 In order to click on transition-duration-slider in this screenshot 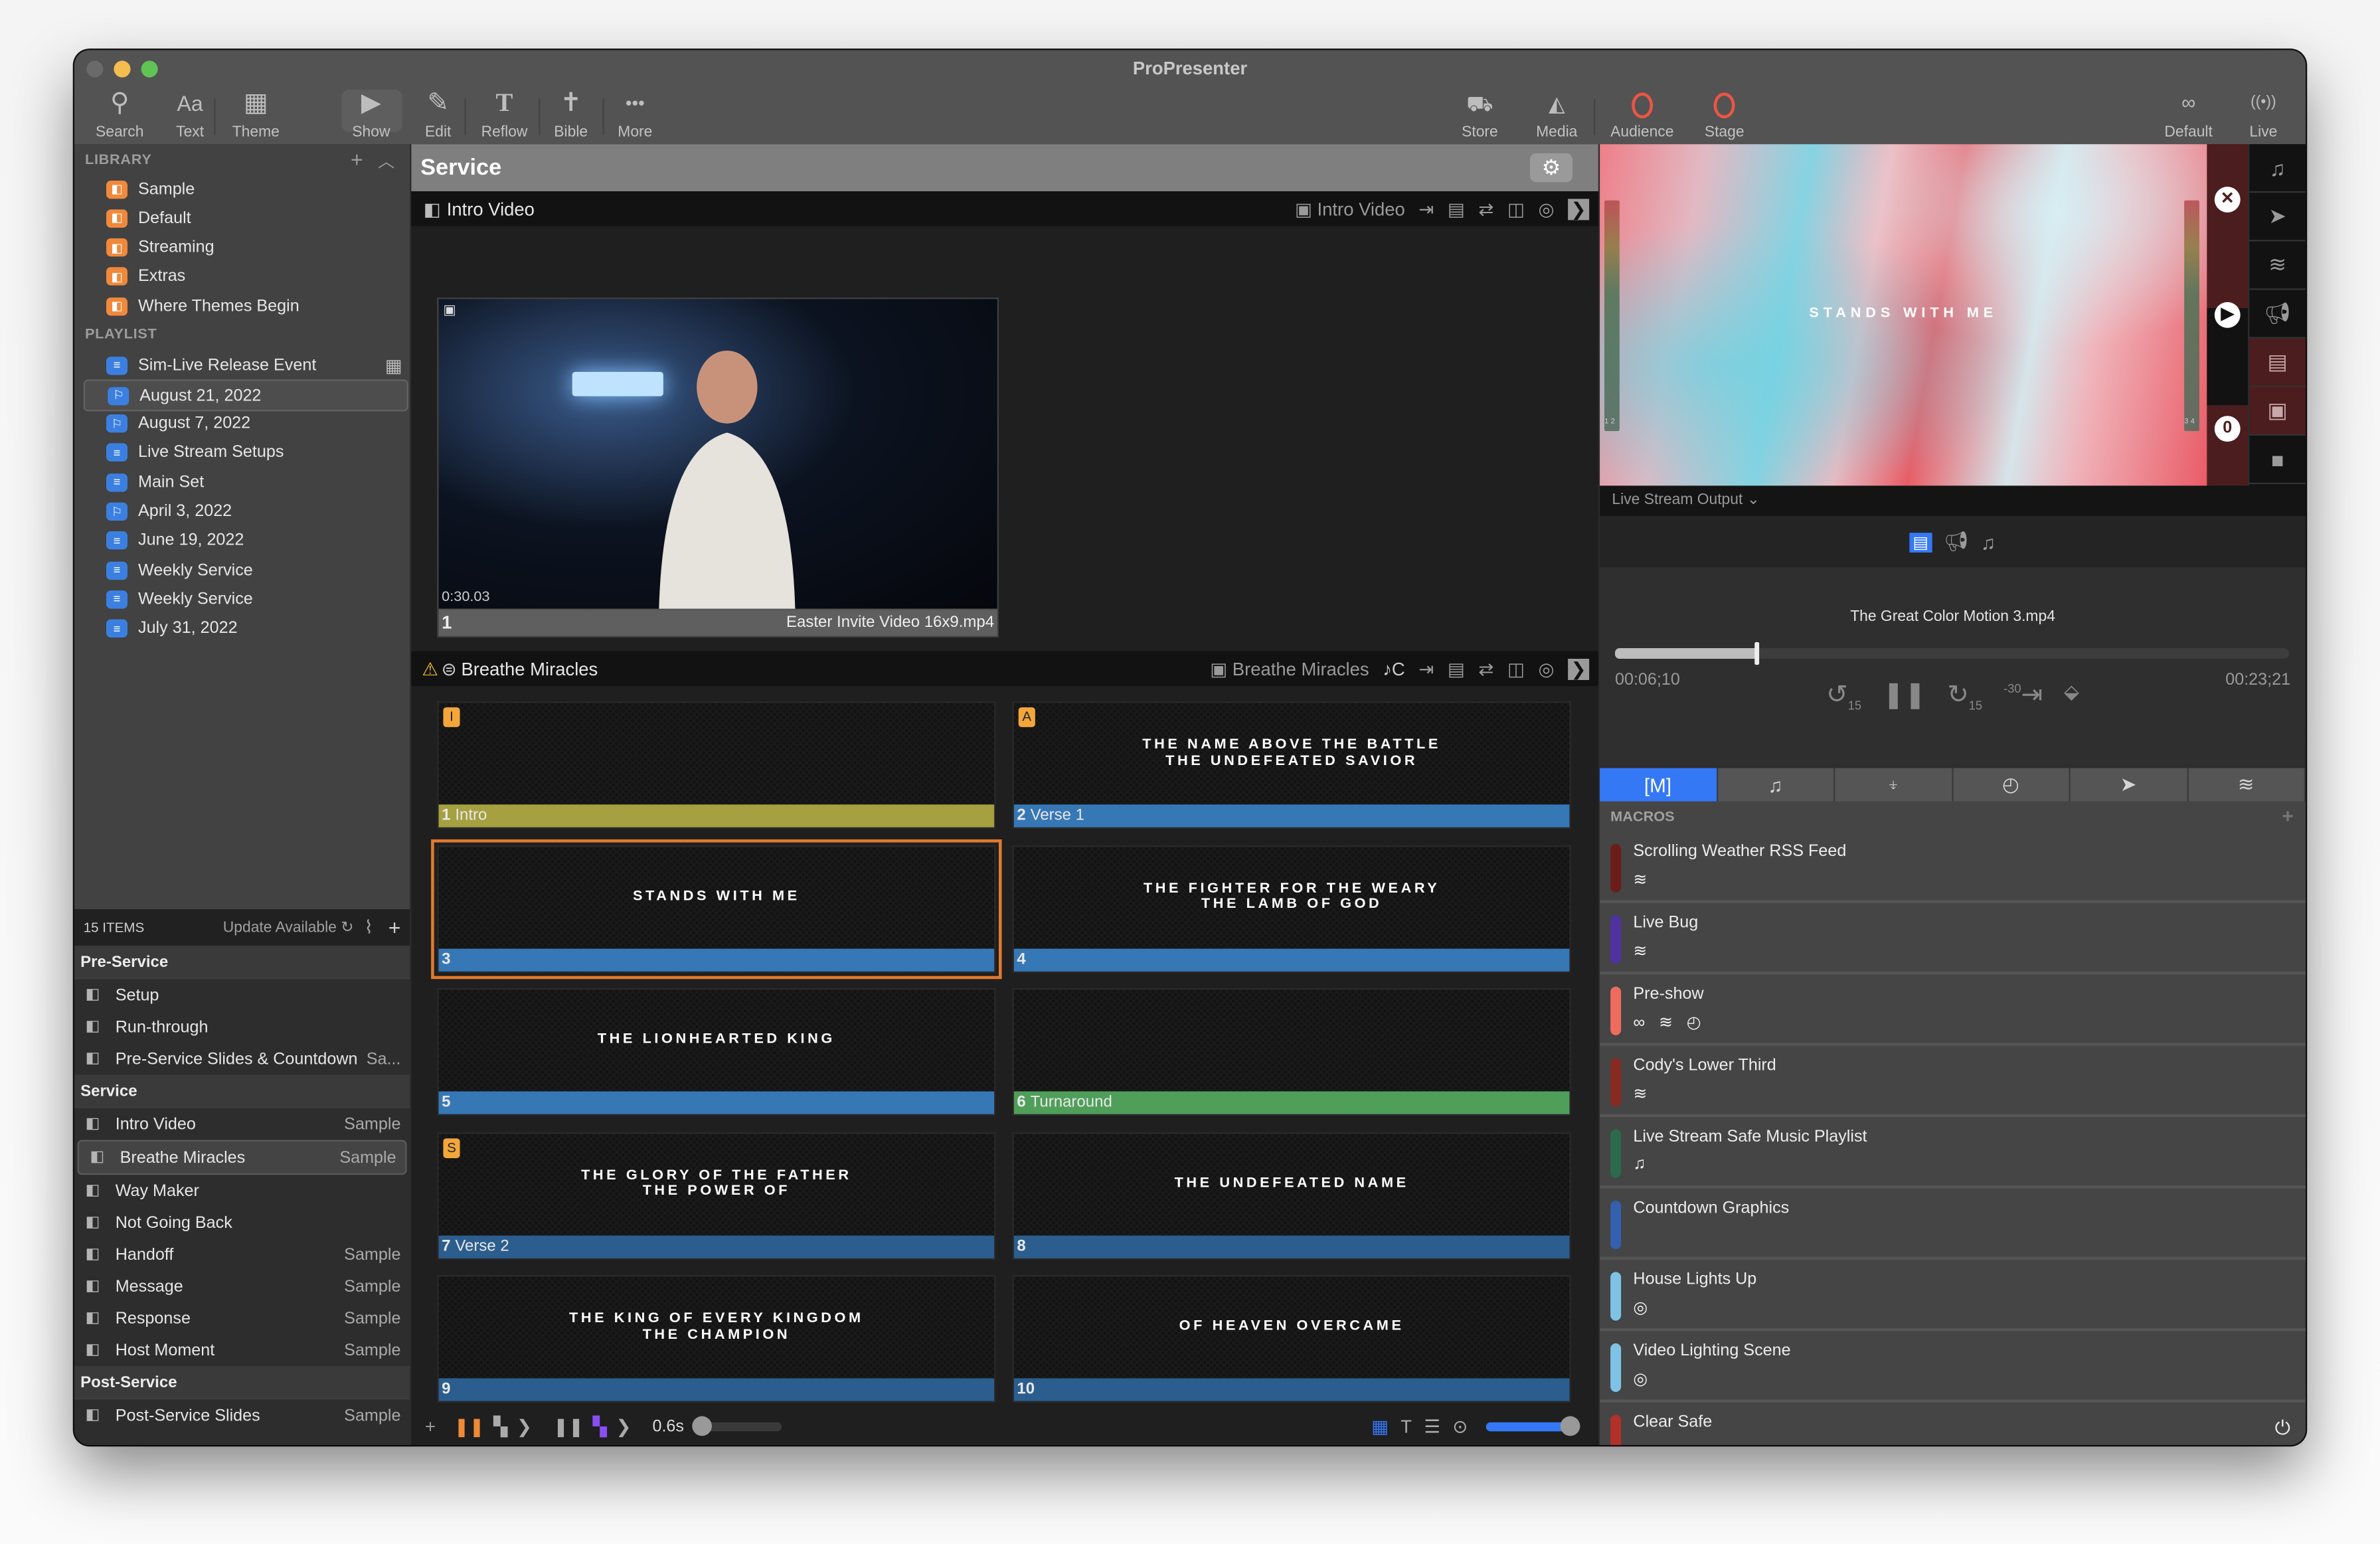, I will do `click(737, 1426)`.